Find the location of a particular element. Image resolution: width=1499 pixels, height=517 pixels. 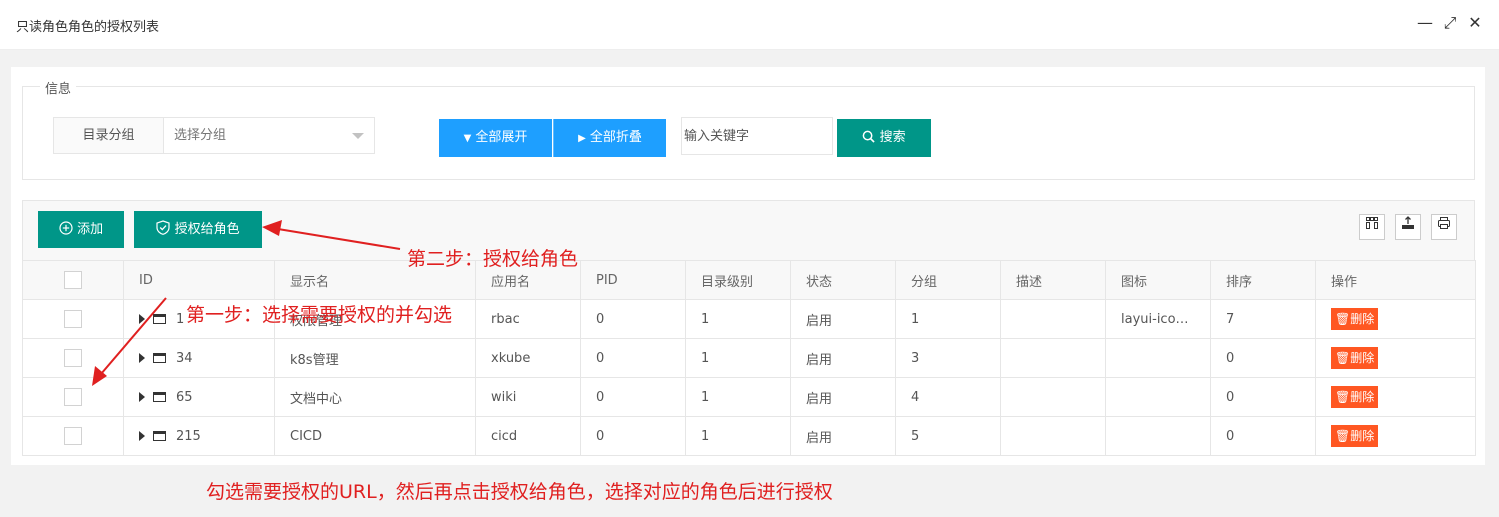

step2-arrow-line is located at coordinates (339, 239).